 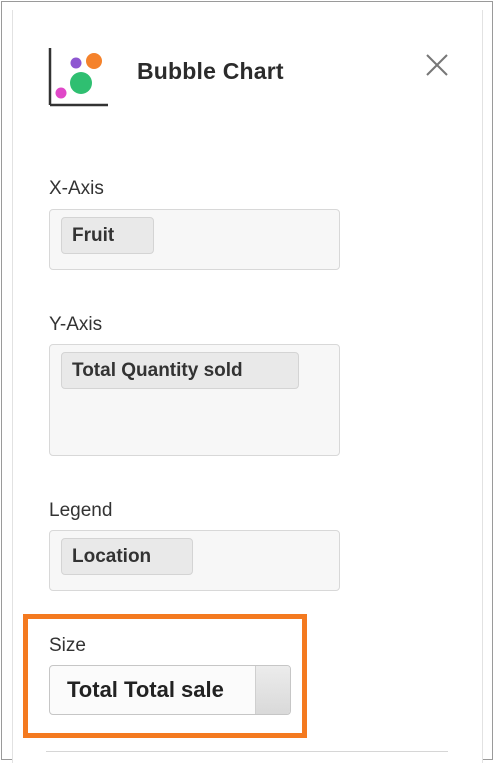 I want to click on size-label: Size, so click(x=67, y=645).